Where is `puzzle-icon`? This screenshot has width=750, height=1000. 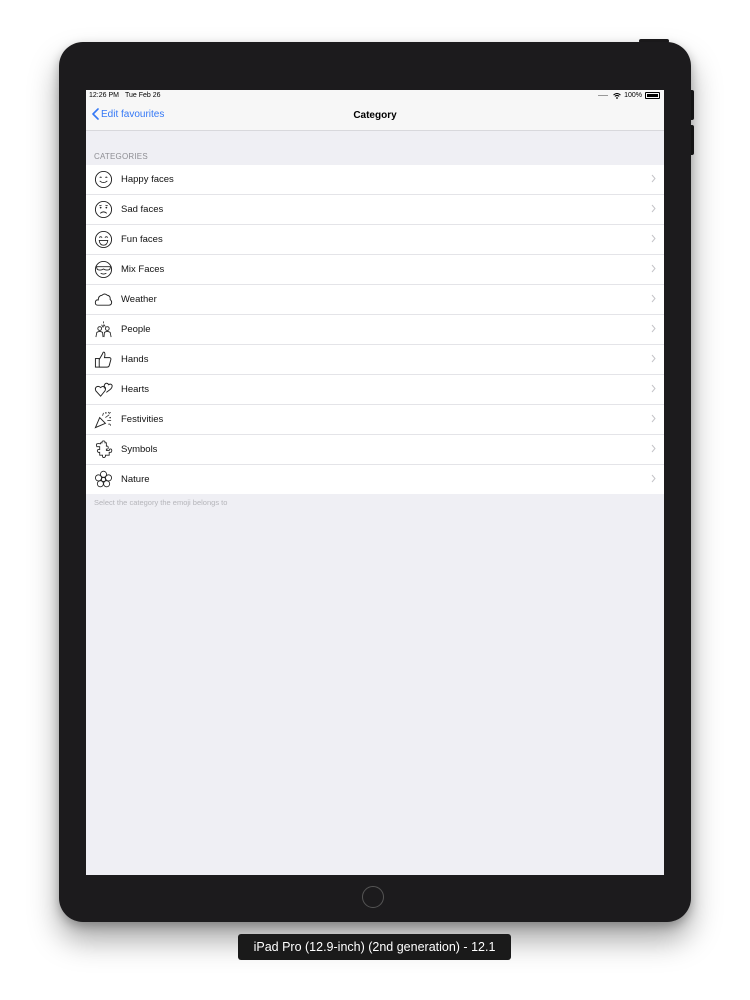 puzzle-icon is located at coordinates (104, 449).